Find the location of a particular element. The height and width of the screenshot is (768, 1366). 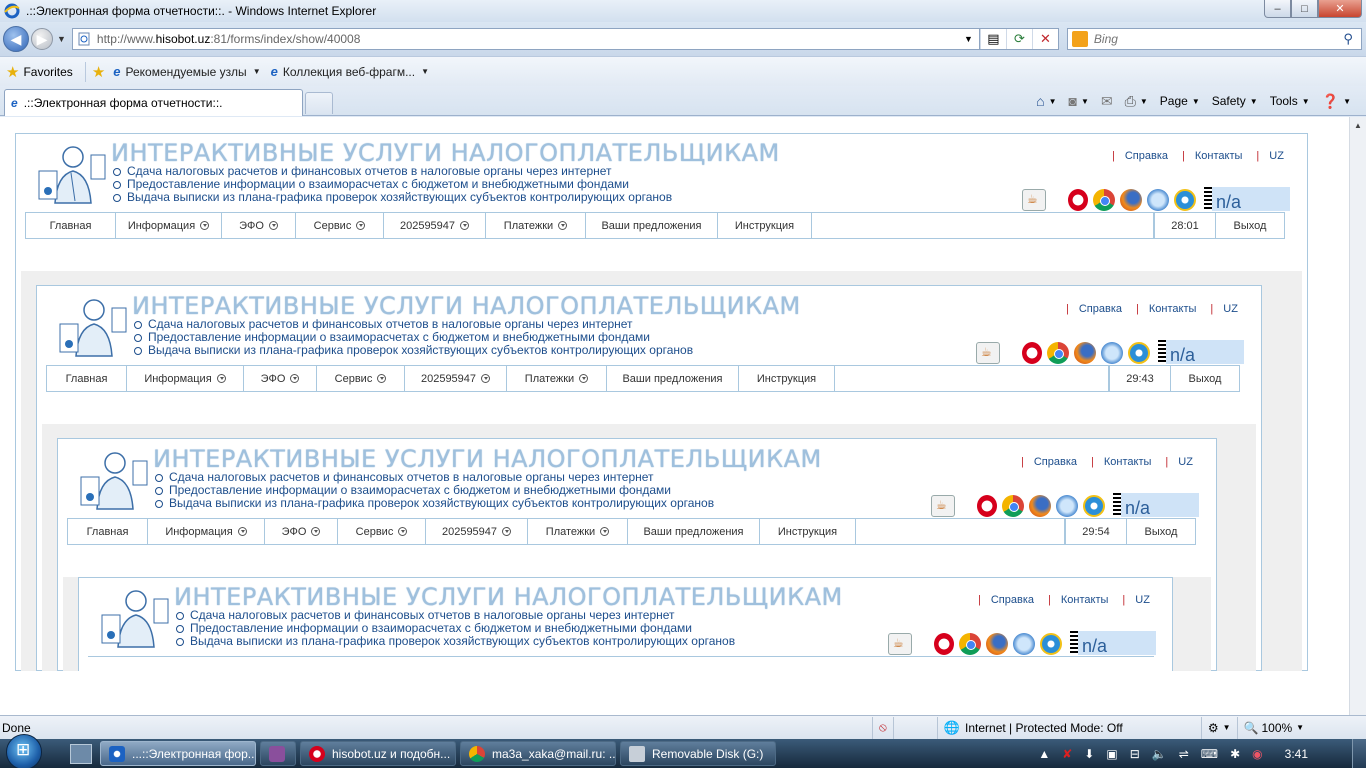

close-window-button: ✕ is located at coordinates (1340, 9).